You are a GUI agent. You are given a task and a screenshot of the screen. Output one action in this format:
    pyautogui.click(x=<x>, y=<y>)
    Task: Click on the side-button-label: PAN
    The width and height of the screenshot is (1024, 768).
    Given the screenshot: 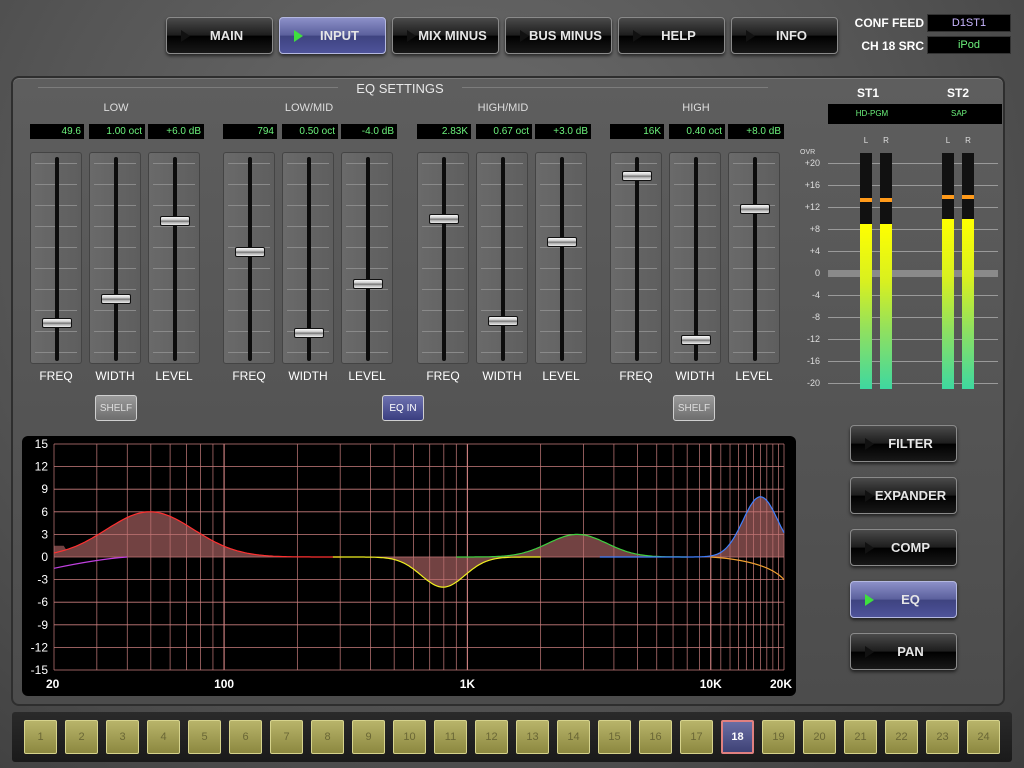 What is the action you would take?
    pyautogui.click(x=910, y=651)
    